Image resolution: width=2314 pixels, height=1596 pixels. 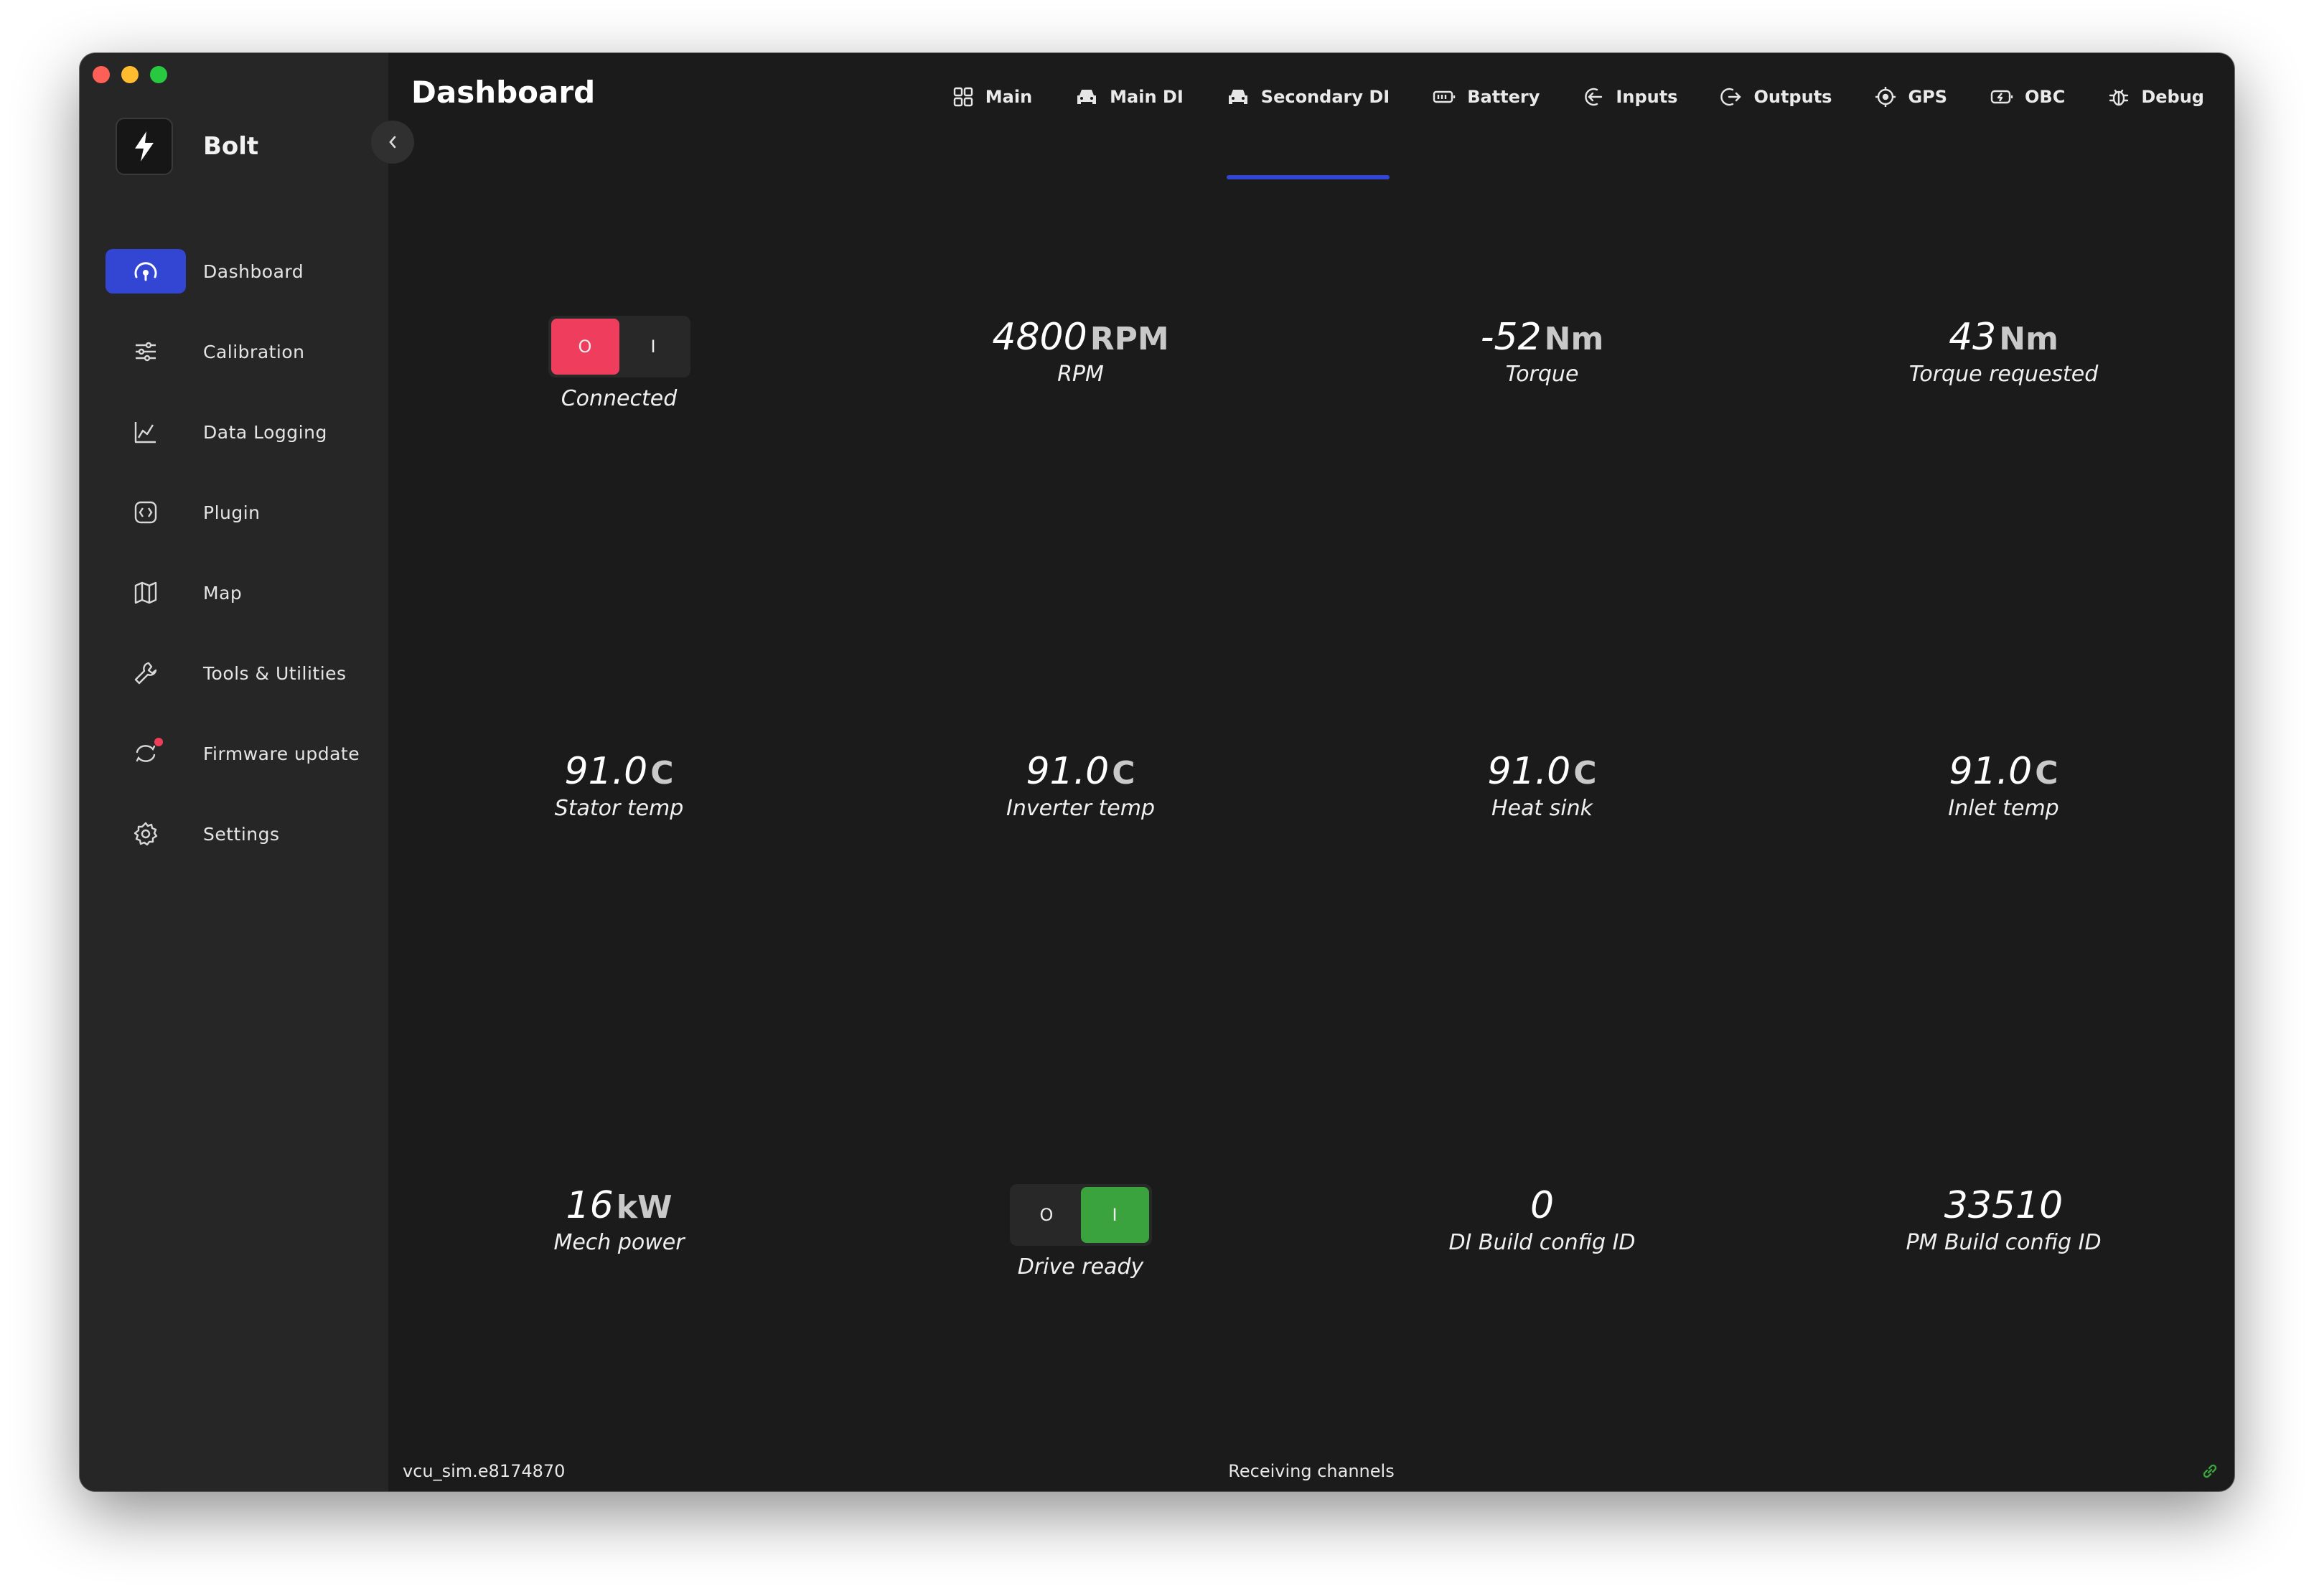 I want to click on sidebar-item-tools: Tools & Utilities, so click(x=239, y=673).